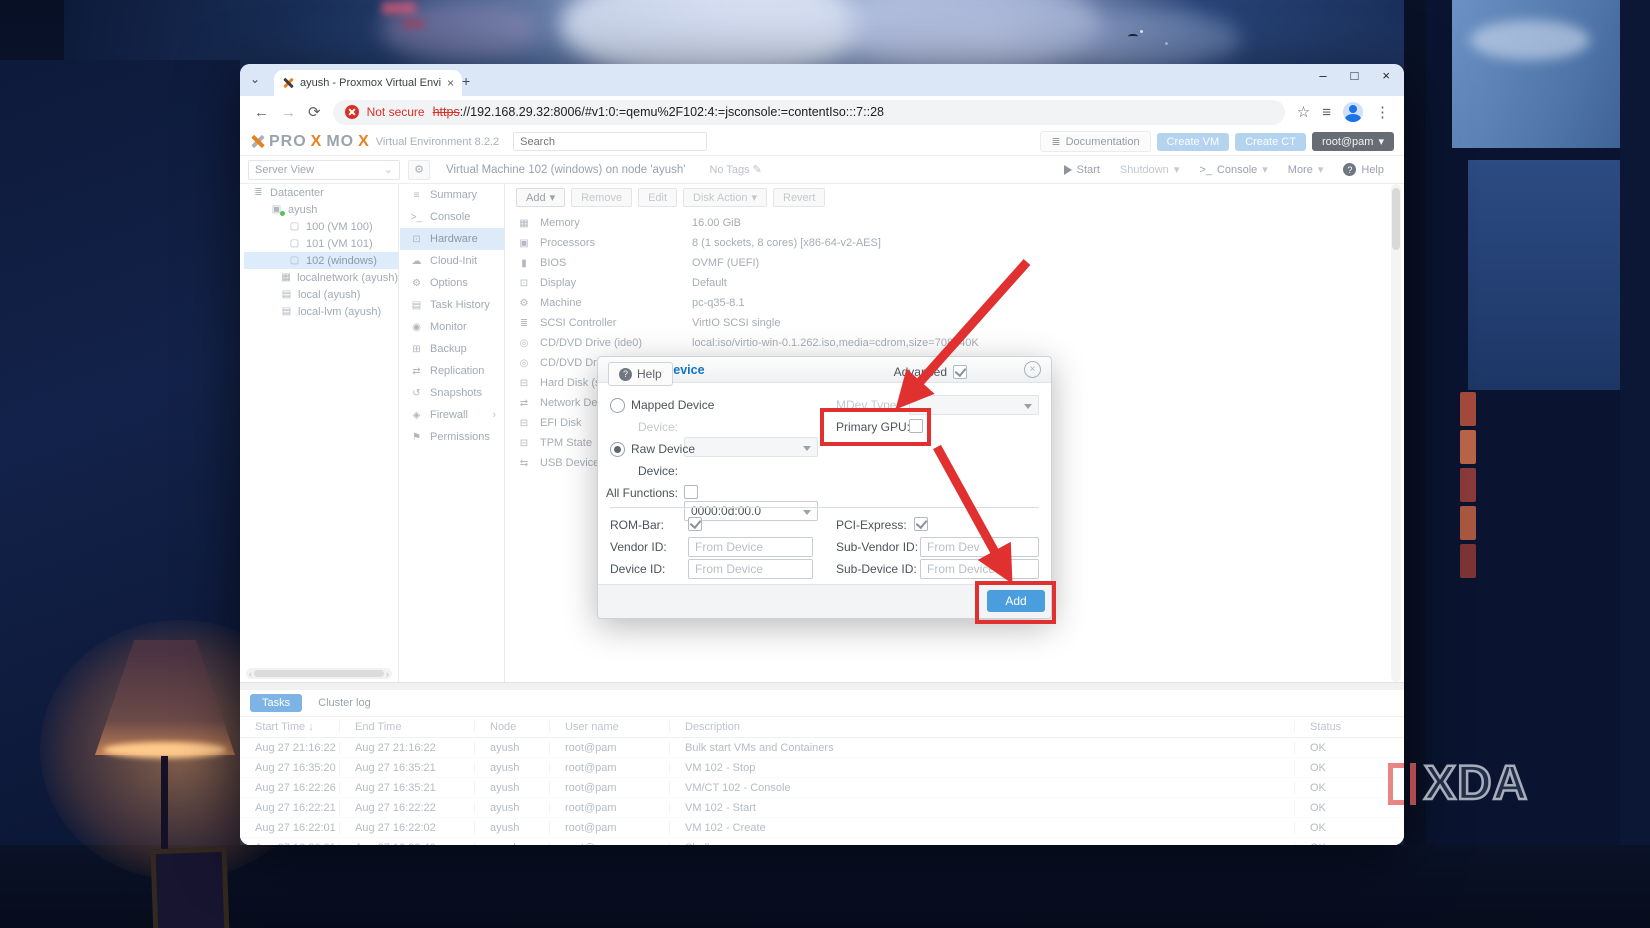  Describe the element at coordinates (1016, 601) in the screenshot. I see `dialog-add-button: Add` at that location.